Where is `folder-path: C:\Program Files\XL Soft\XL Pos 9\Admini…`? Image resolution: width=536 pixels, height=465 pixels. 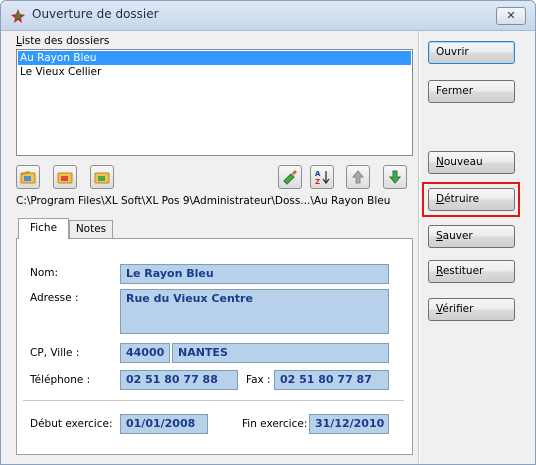 folder-path: C:\Program Files\XL Soft\XL Pos 9\Admini… is located at coordinates (203, 201).